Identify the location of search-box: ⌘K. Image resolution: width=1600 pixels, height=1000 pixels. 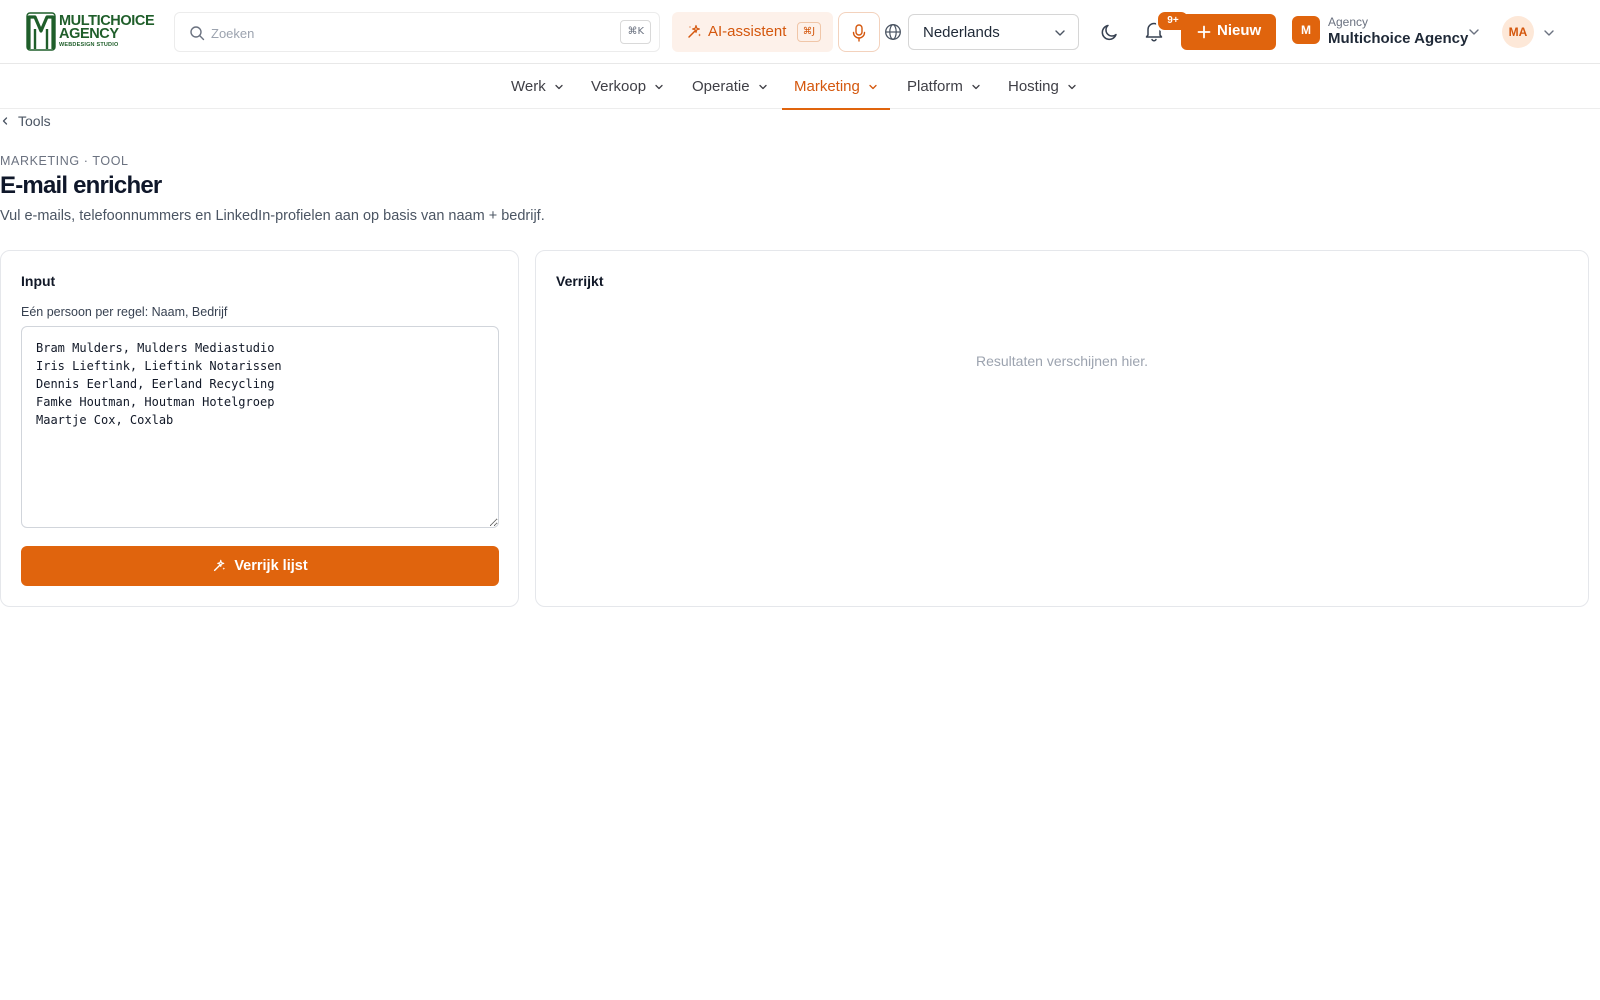
(417, 32).